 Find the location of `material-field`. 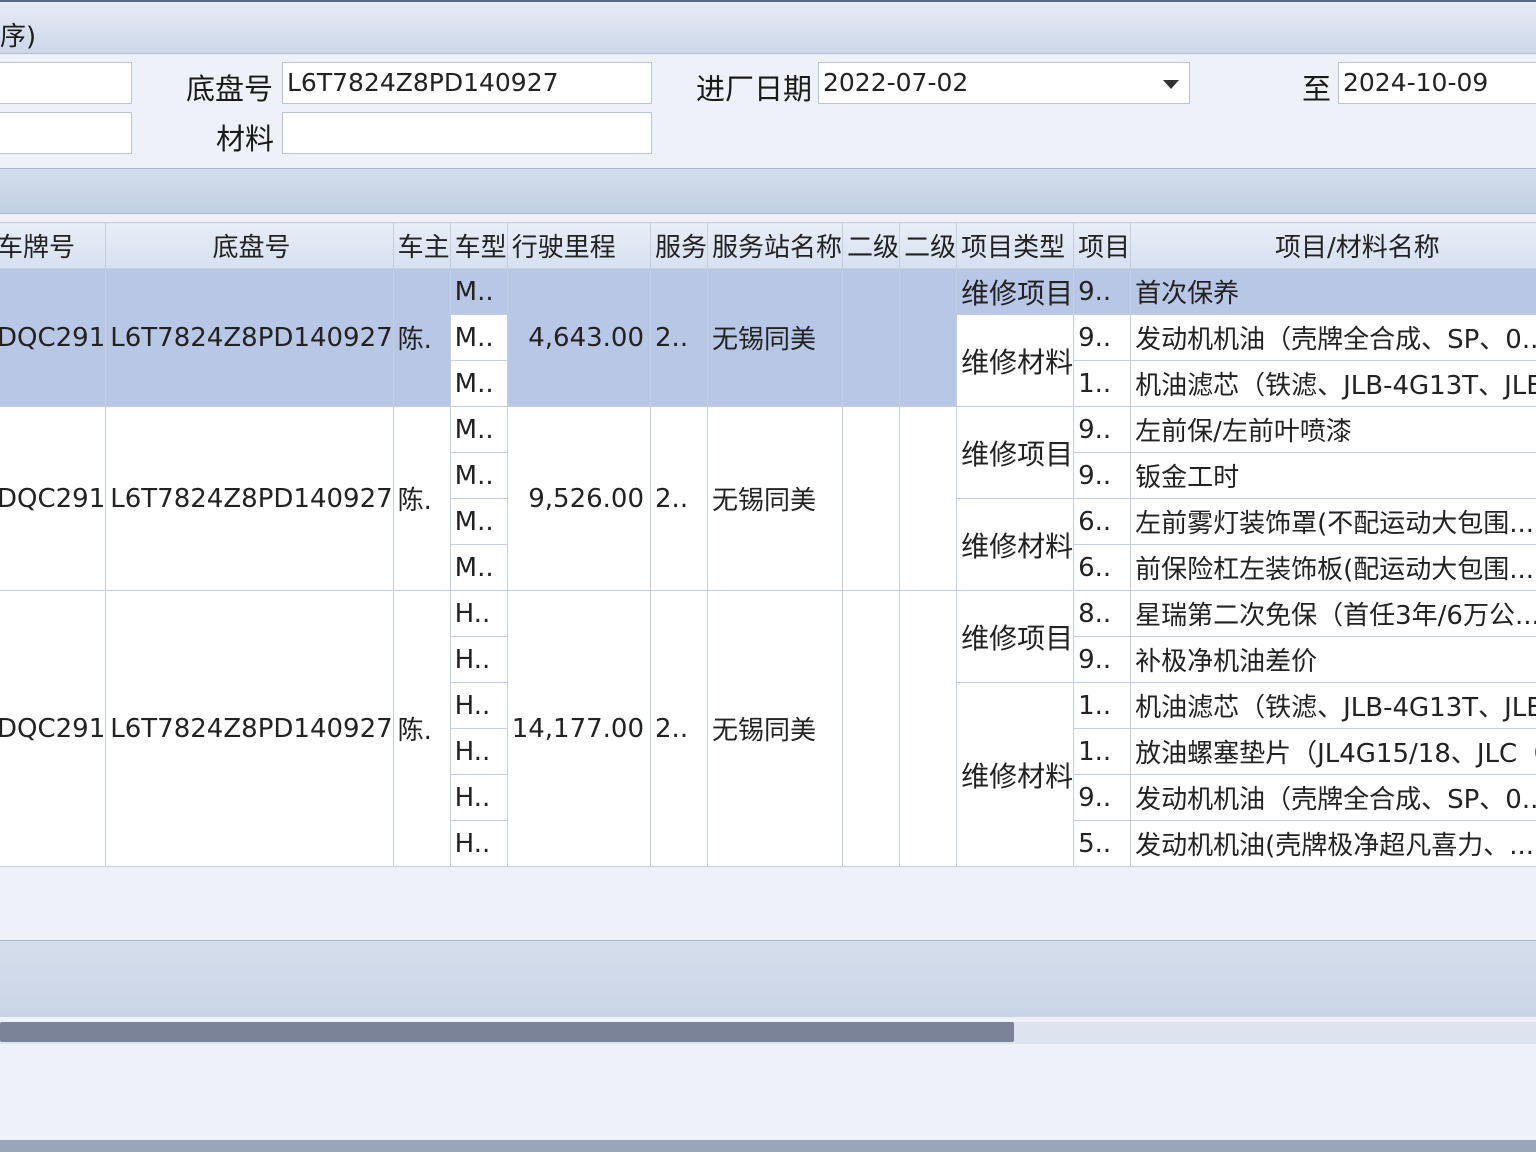

material-field is located at coordinates (467, 133).